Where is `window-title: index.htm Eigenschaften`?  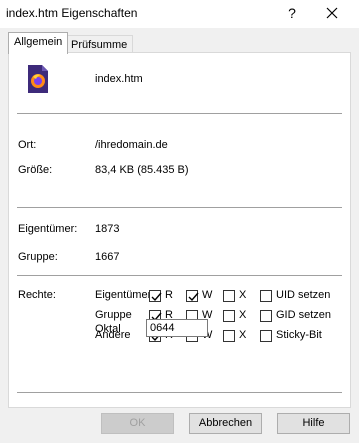
window-title: index.htm Eigenschaften is located at coordinates (72, 13).